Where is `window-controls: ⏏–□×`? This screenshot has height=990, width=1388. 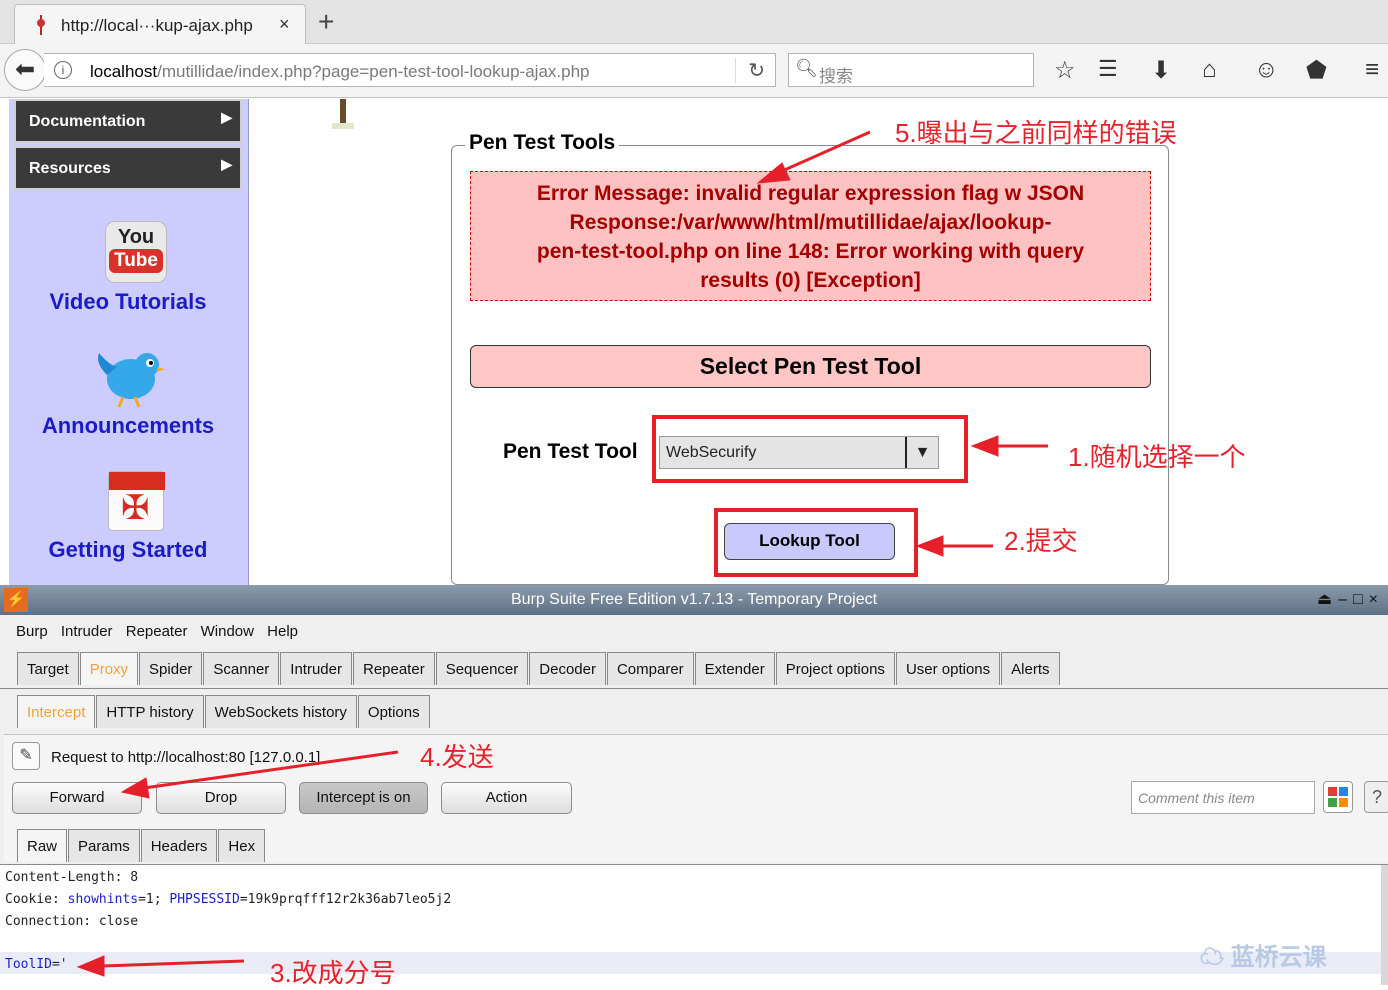
window-controls: ⏏–□× is located at coordinates (1350, 599).